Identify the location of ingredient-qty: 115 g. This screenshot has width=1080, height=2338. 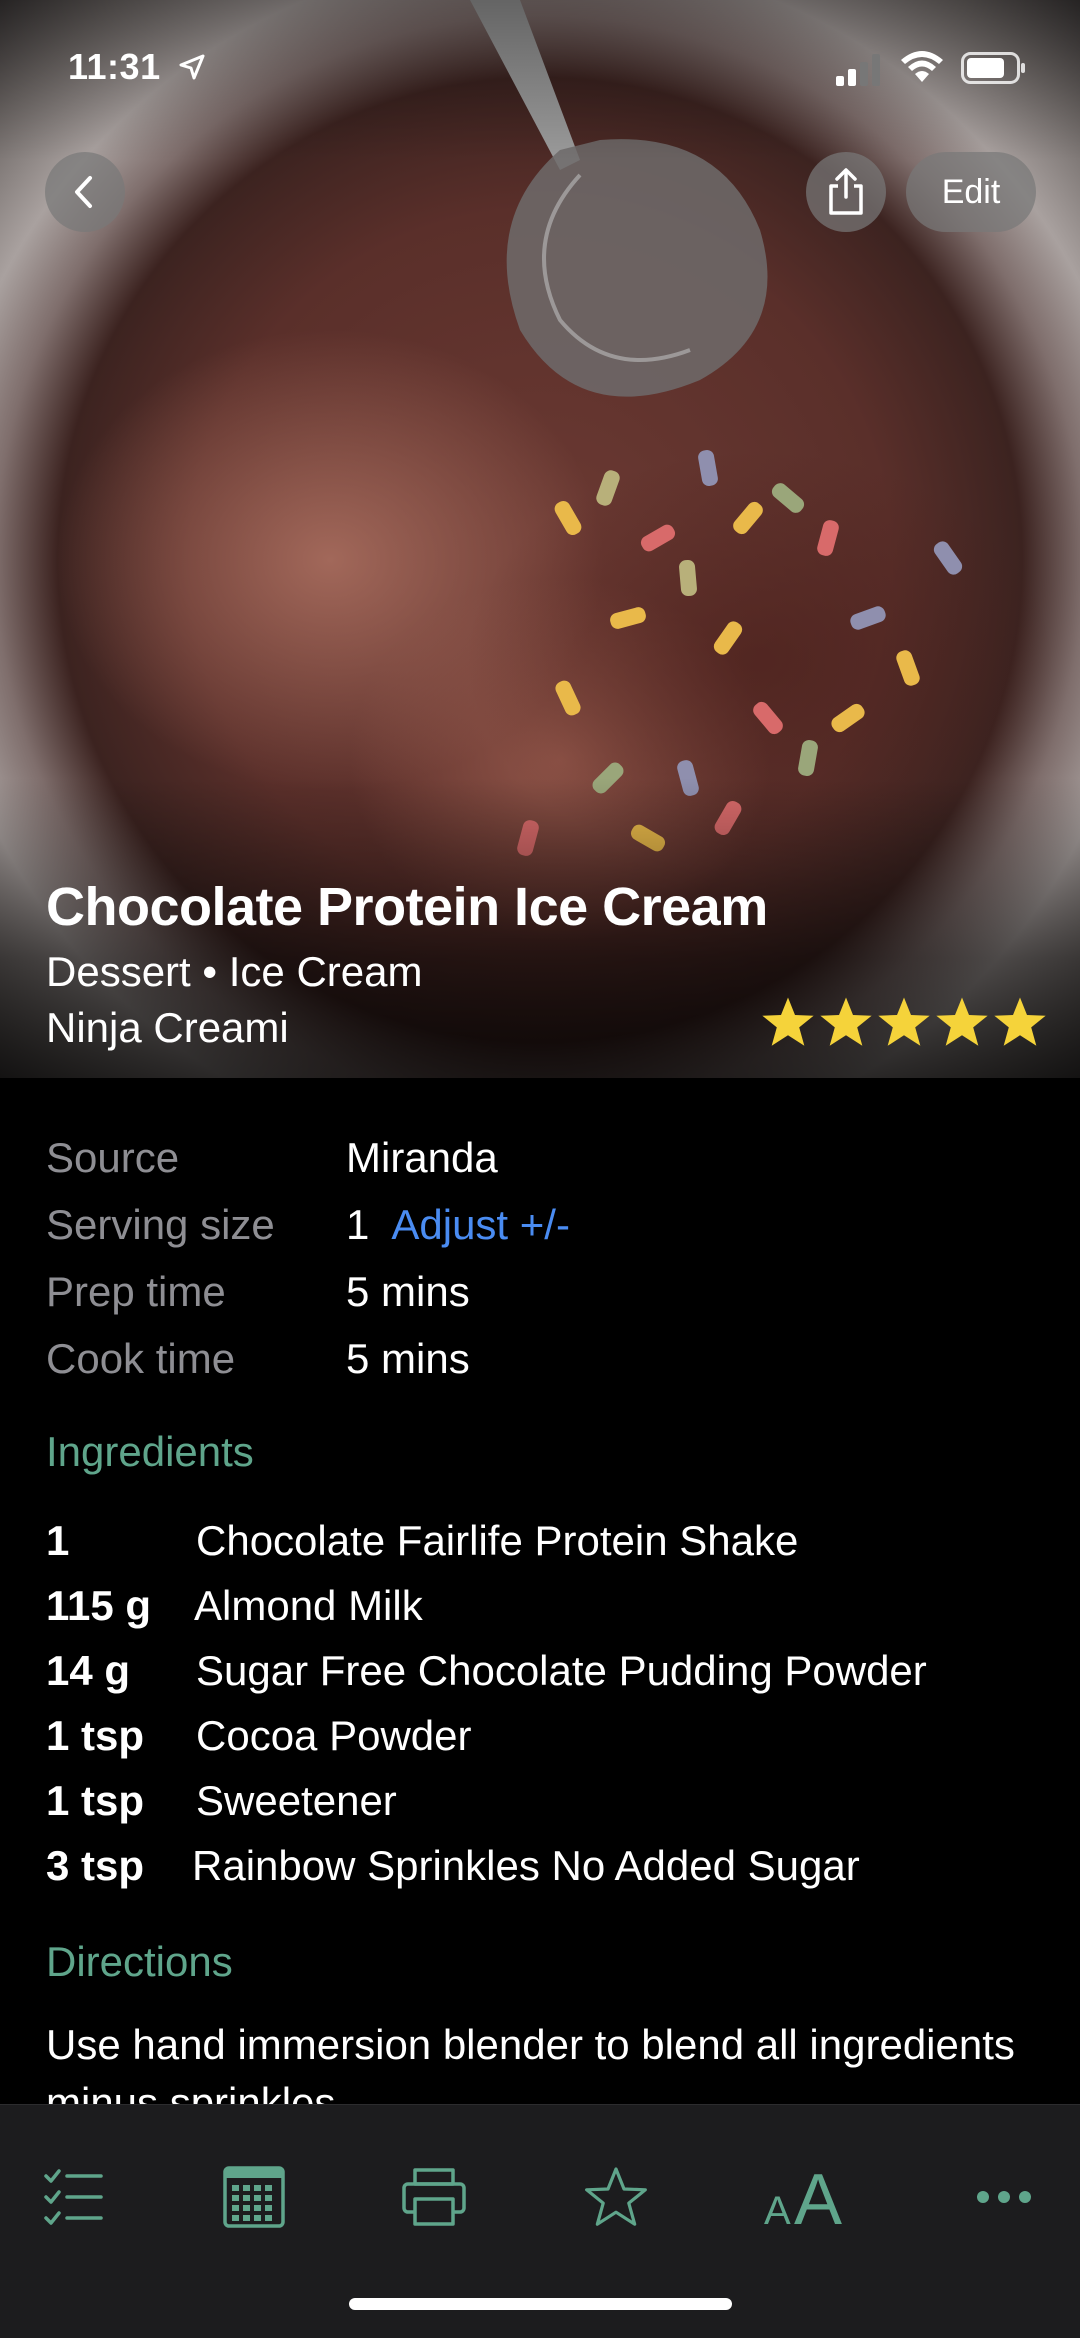
(99, 1605).